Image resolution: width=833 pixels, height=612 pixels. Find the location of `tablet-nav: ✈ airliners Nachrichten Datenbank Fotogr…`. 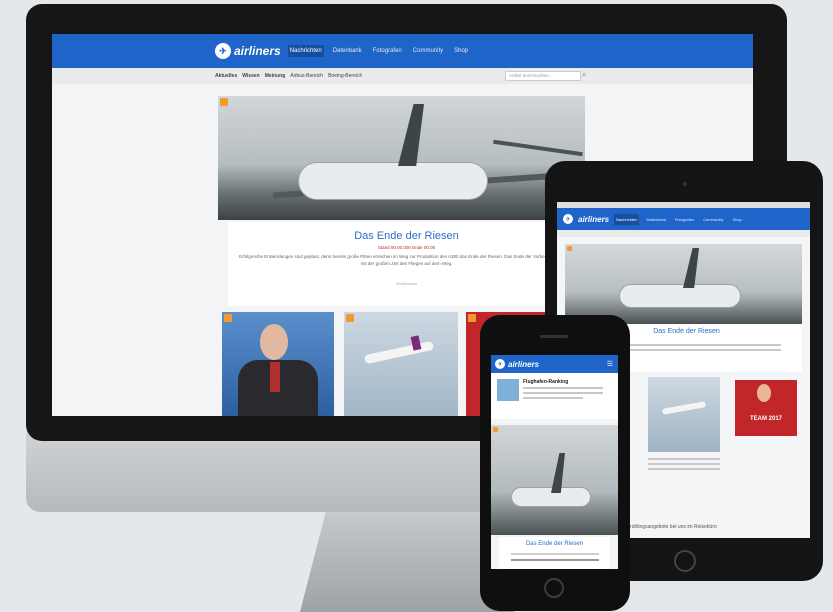

tablet-nav: ✈ airliners Nachrichten Datenbank Fotogr… is located at coordinates (683, 219).